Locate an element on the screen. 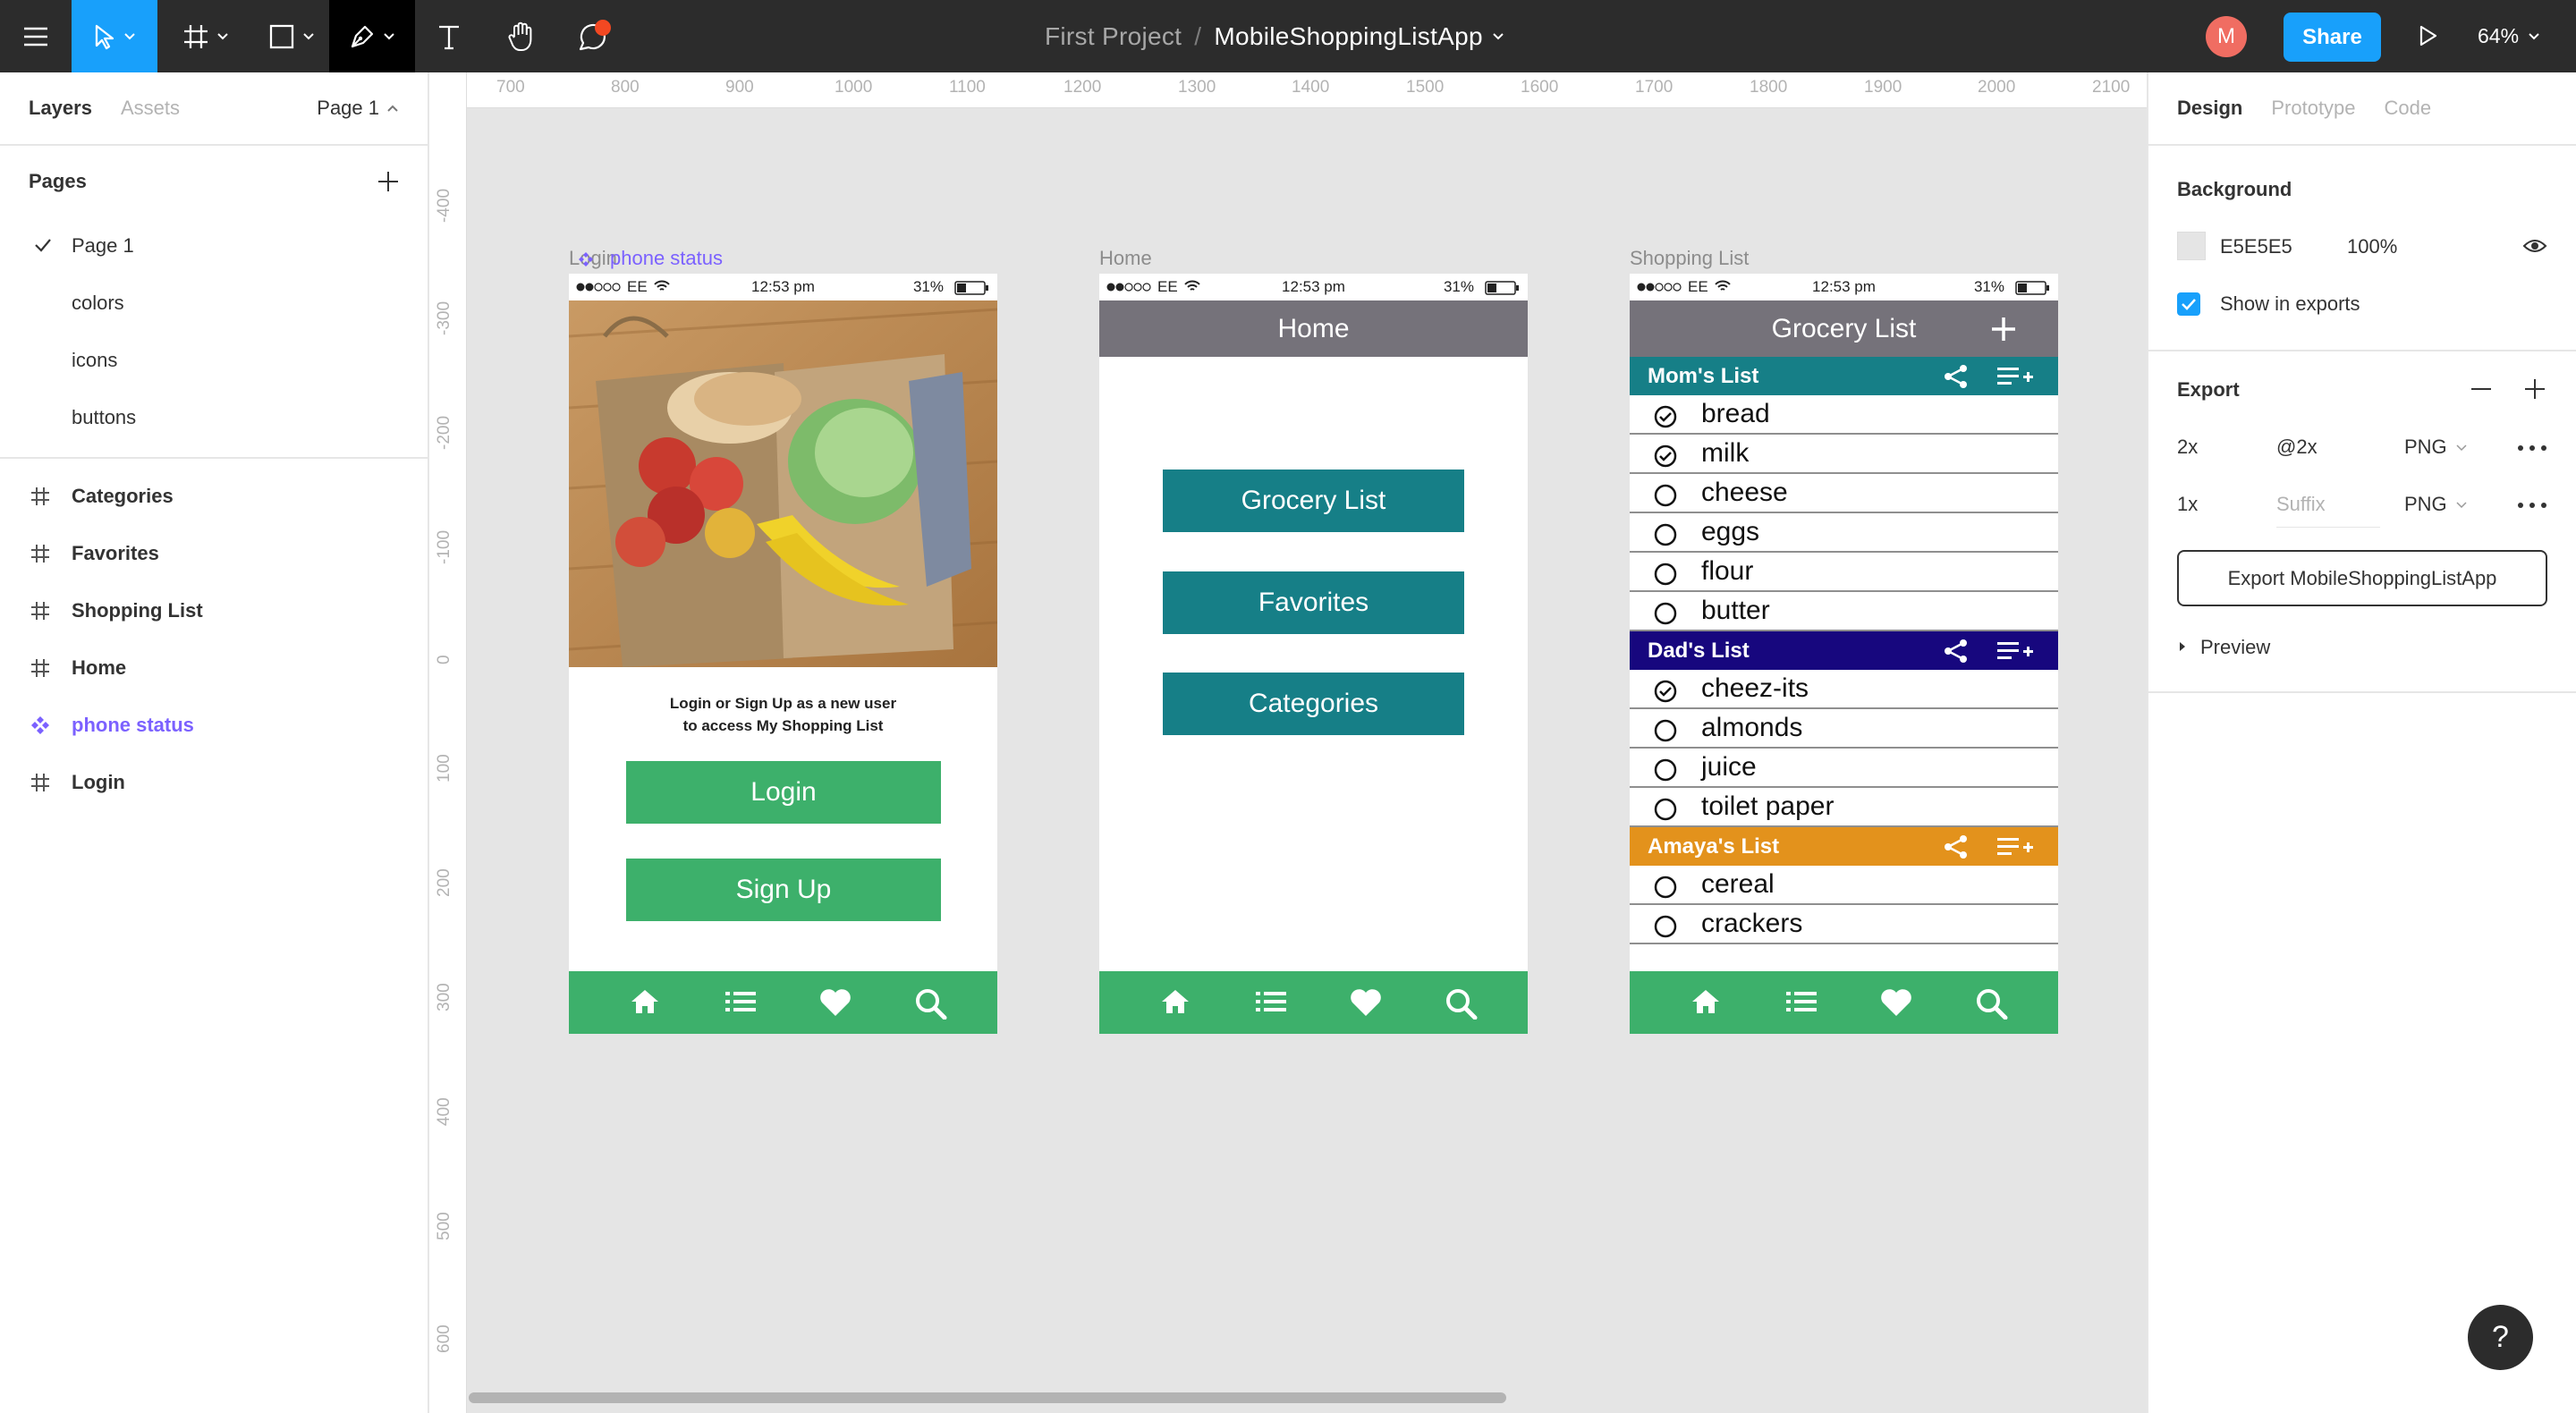 The height and width of the screenshot is (1413, 2576). background-color-swatch is located at coordinates (2191, 246).